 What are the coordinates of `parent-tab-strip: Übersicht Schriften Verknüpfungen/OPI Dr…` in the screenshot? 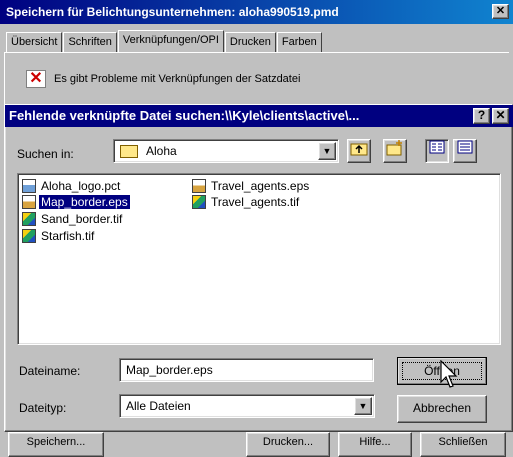 It's located at (164, 41).